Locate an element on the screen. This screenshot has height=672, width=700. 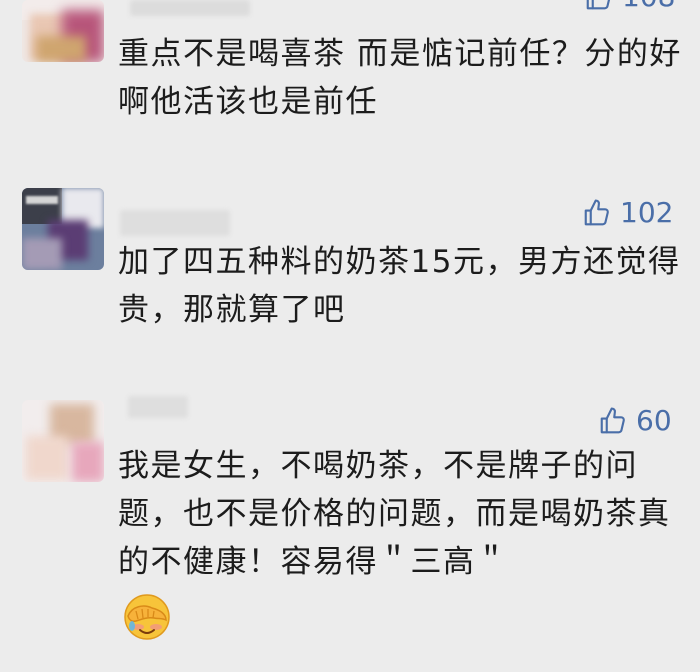
like-count: 102 is located at coordinates (647, 212).